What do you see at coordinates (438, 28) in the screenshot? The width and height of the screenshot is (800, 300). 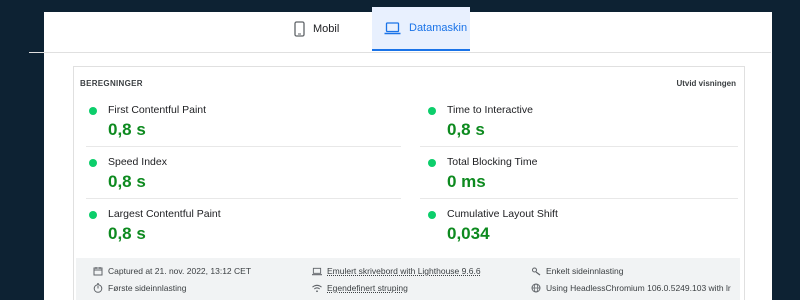 I see `tab-desktop-label: Datamaskin` at bounding box center [438, 28].